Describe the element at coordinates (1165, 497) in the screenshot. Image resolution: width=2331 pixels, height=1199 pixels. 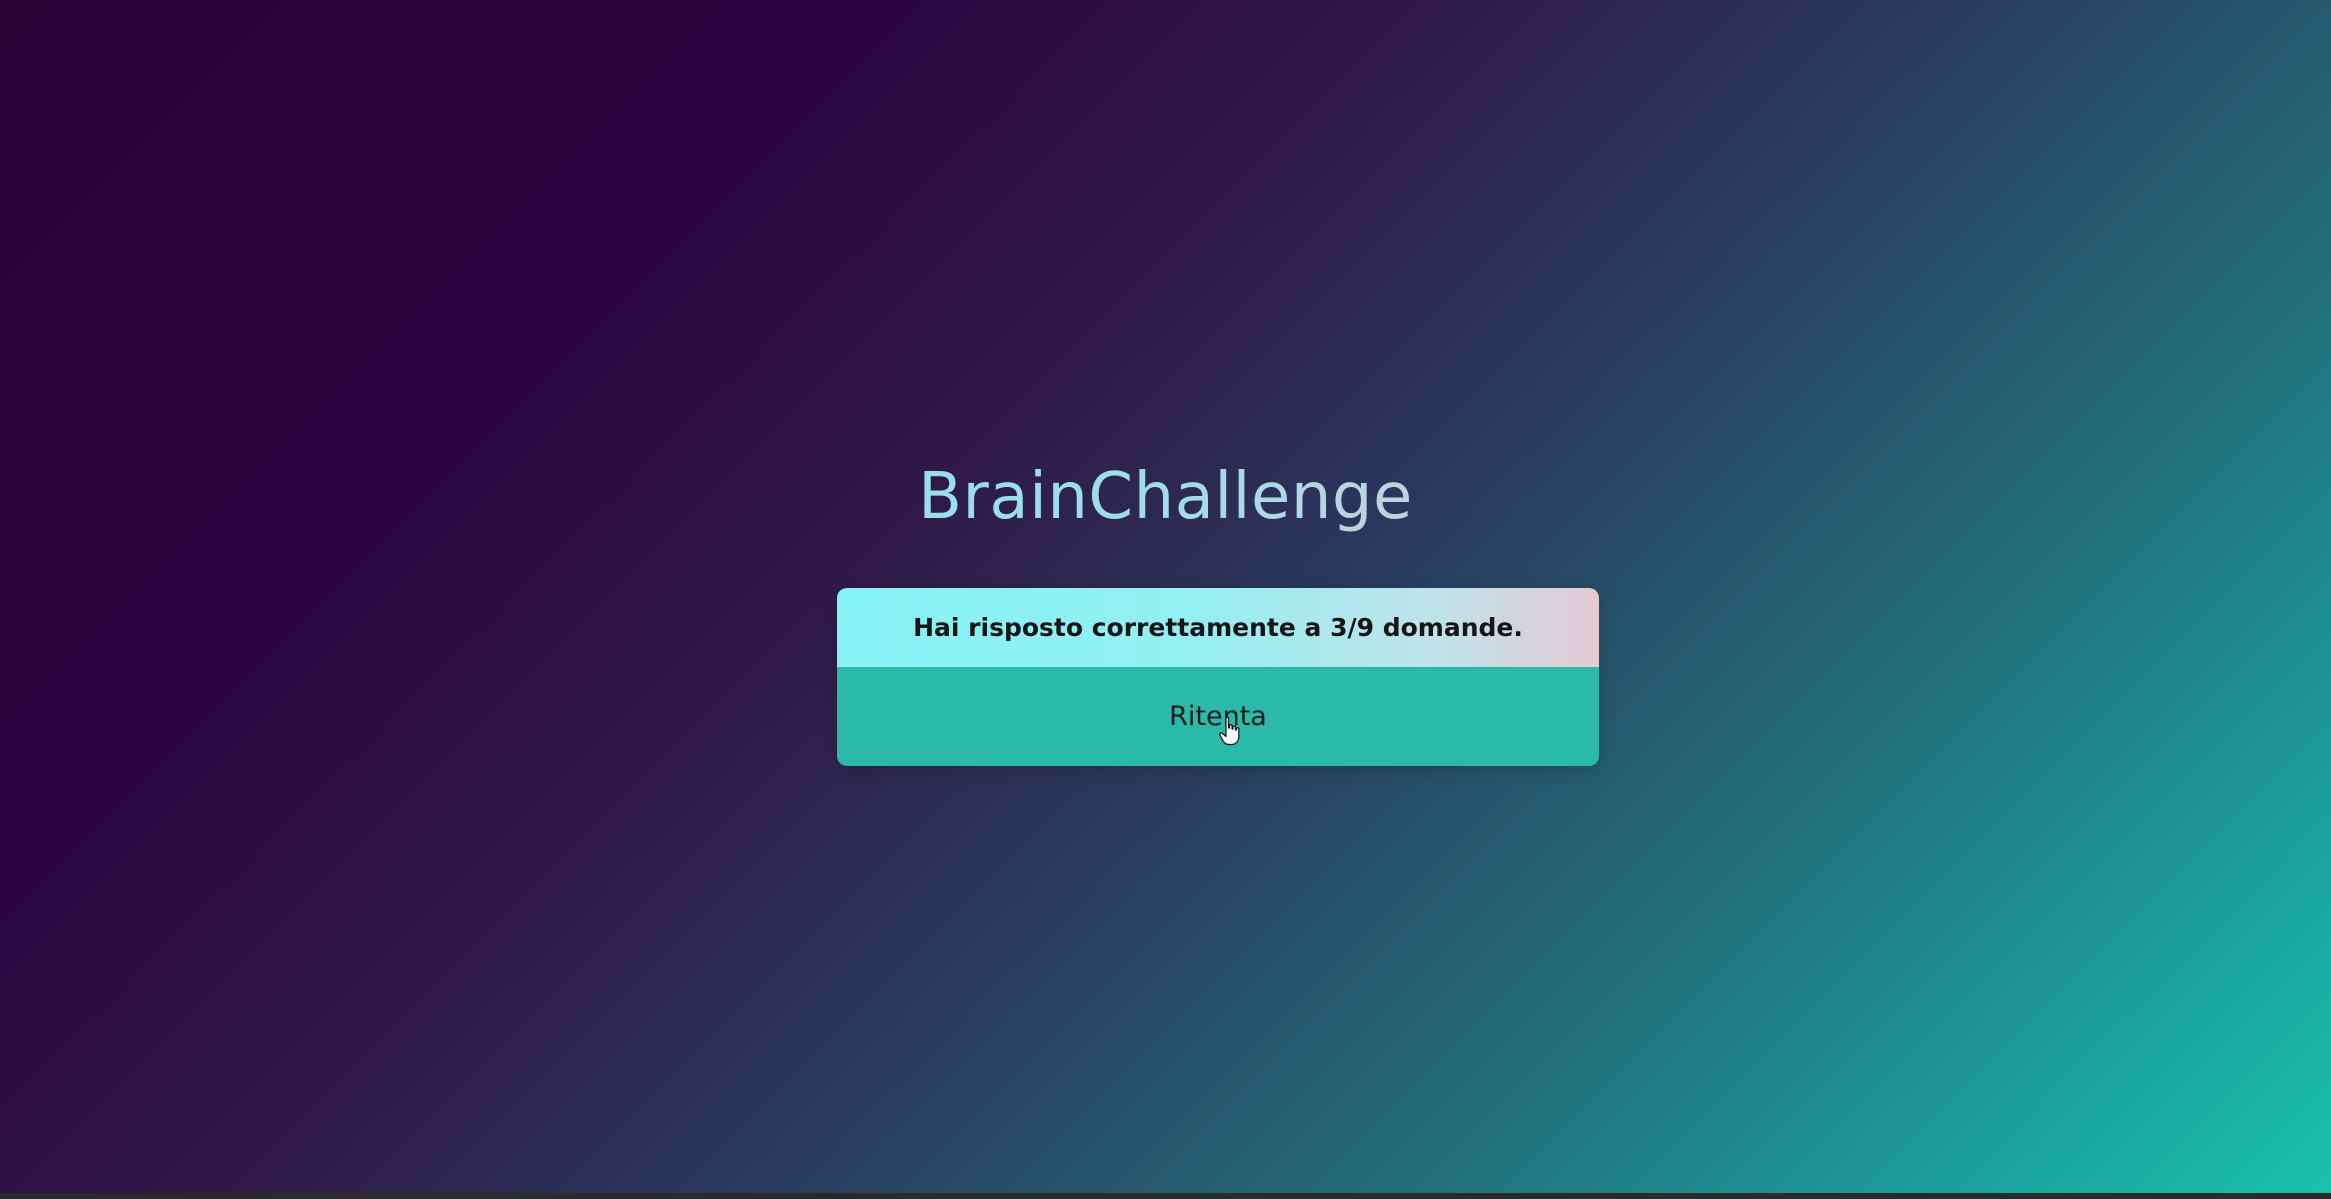
I see `app-title: BrainChallenge` at that location.